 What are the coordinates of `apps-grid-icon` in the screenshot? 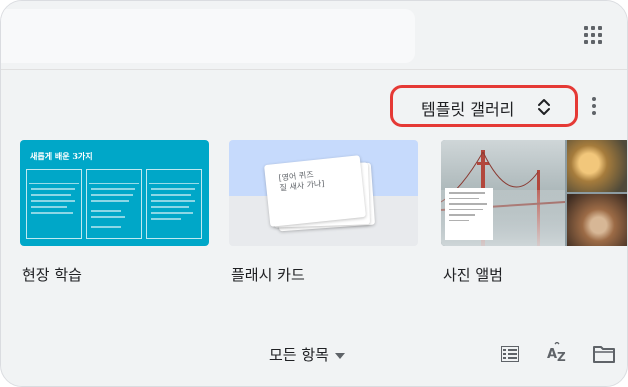 It's located at (593, 35).